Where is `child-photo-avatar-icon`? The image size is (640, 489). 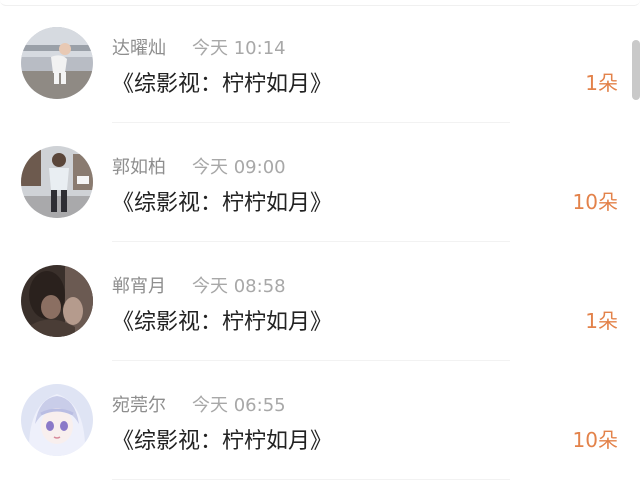
child-photo-avatar-icon is located at coordinates (57, 63).